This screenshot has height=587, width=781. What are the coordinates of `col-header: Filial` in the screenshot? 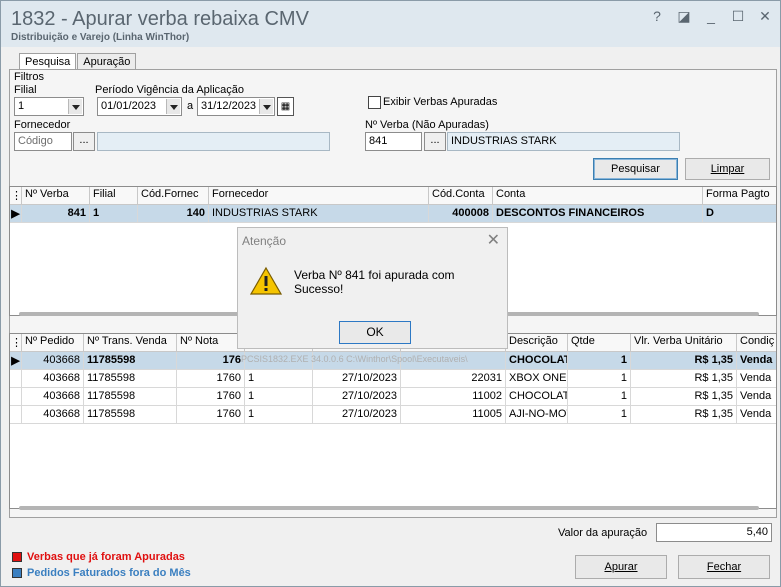 It's located at (114, 196).